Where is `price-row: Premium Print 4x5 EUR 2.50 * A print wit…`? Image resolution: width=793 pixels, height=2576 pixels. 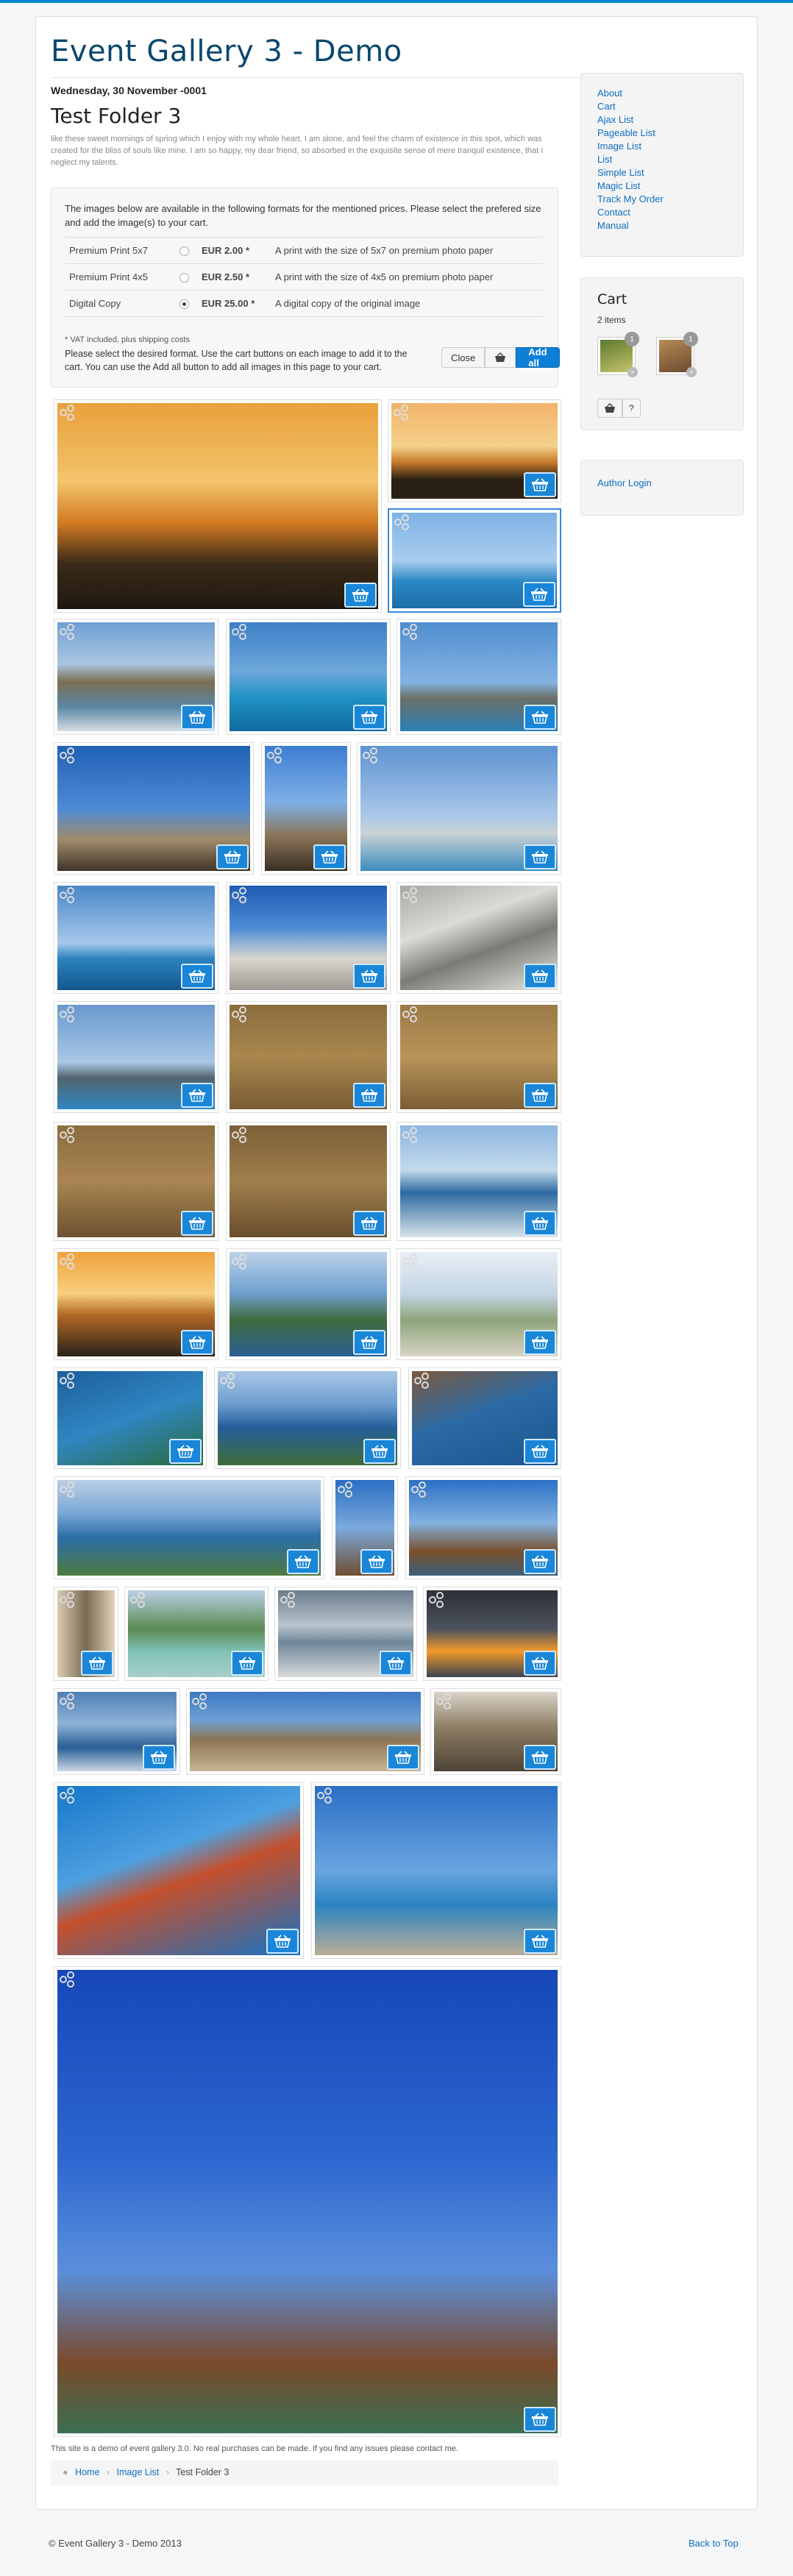 price-row: Premium Print 4x5 EUR 2.50 * A print wit… is located at coordinates (304, 277).